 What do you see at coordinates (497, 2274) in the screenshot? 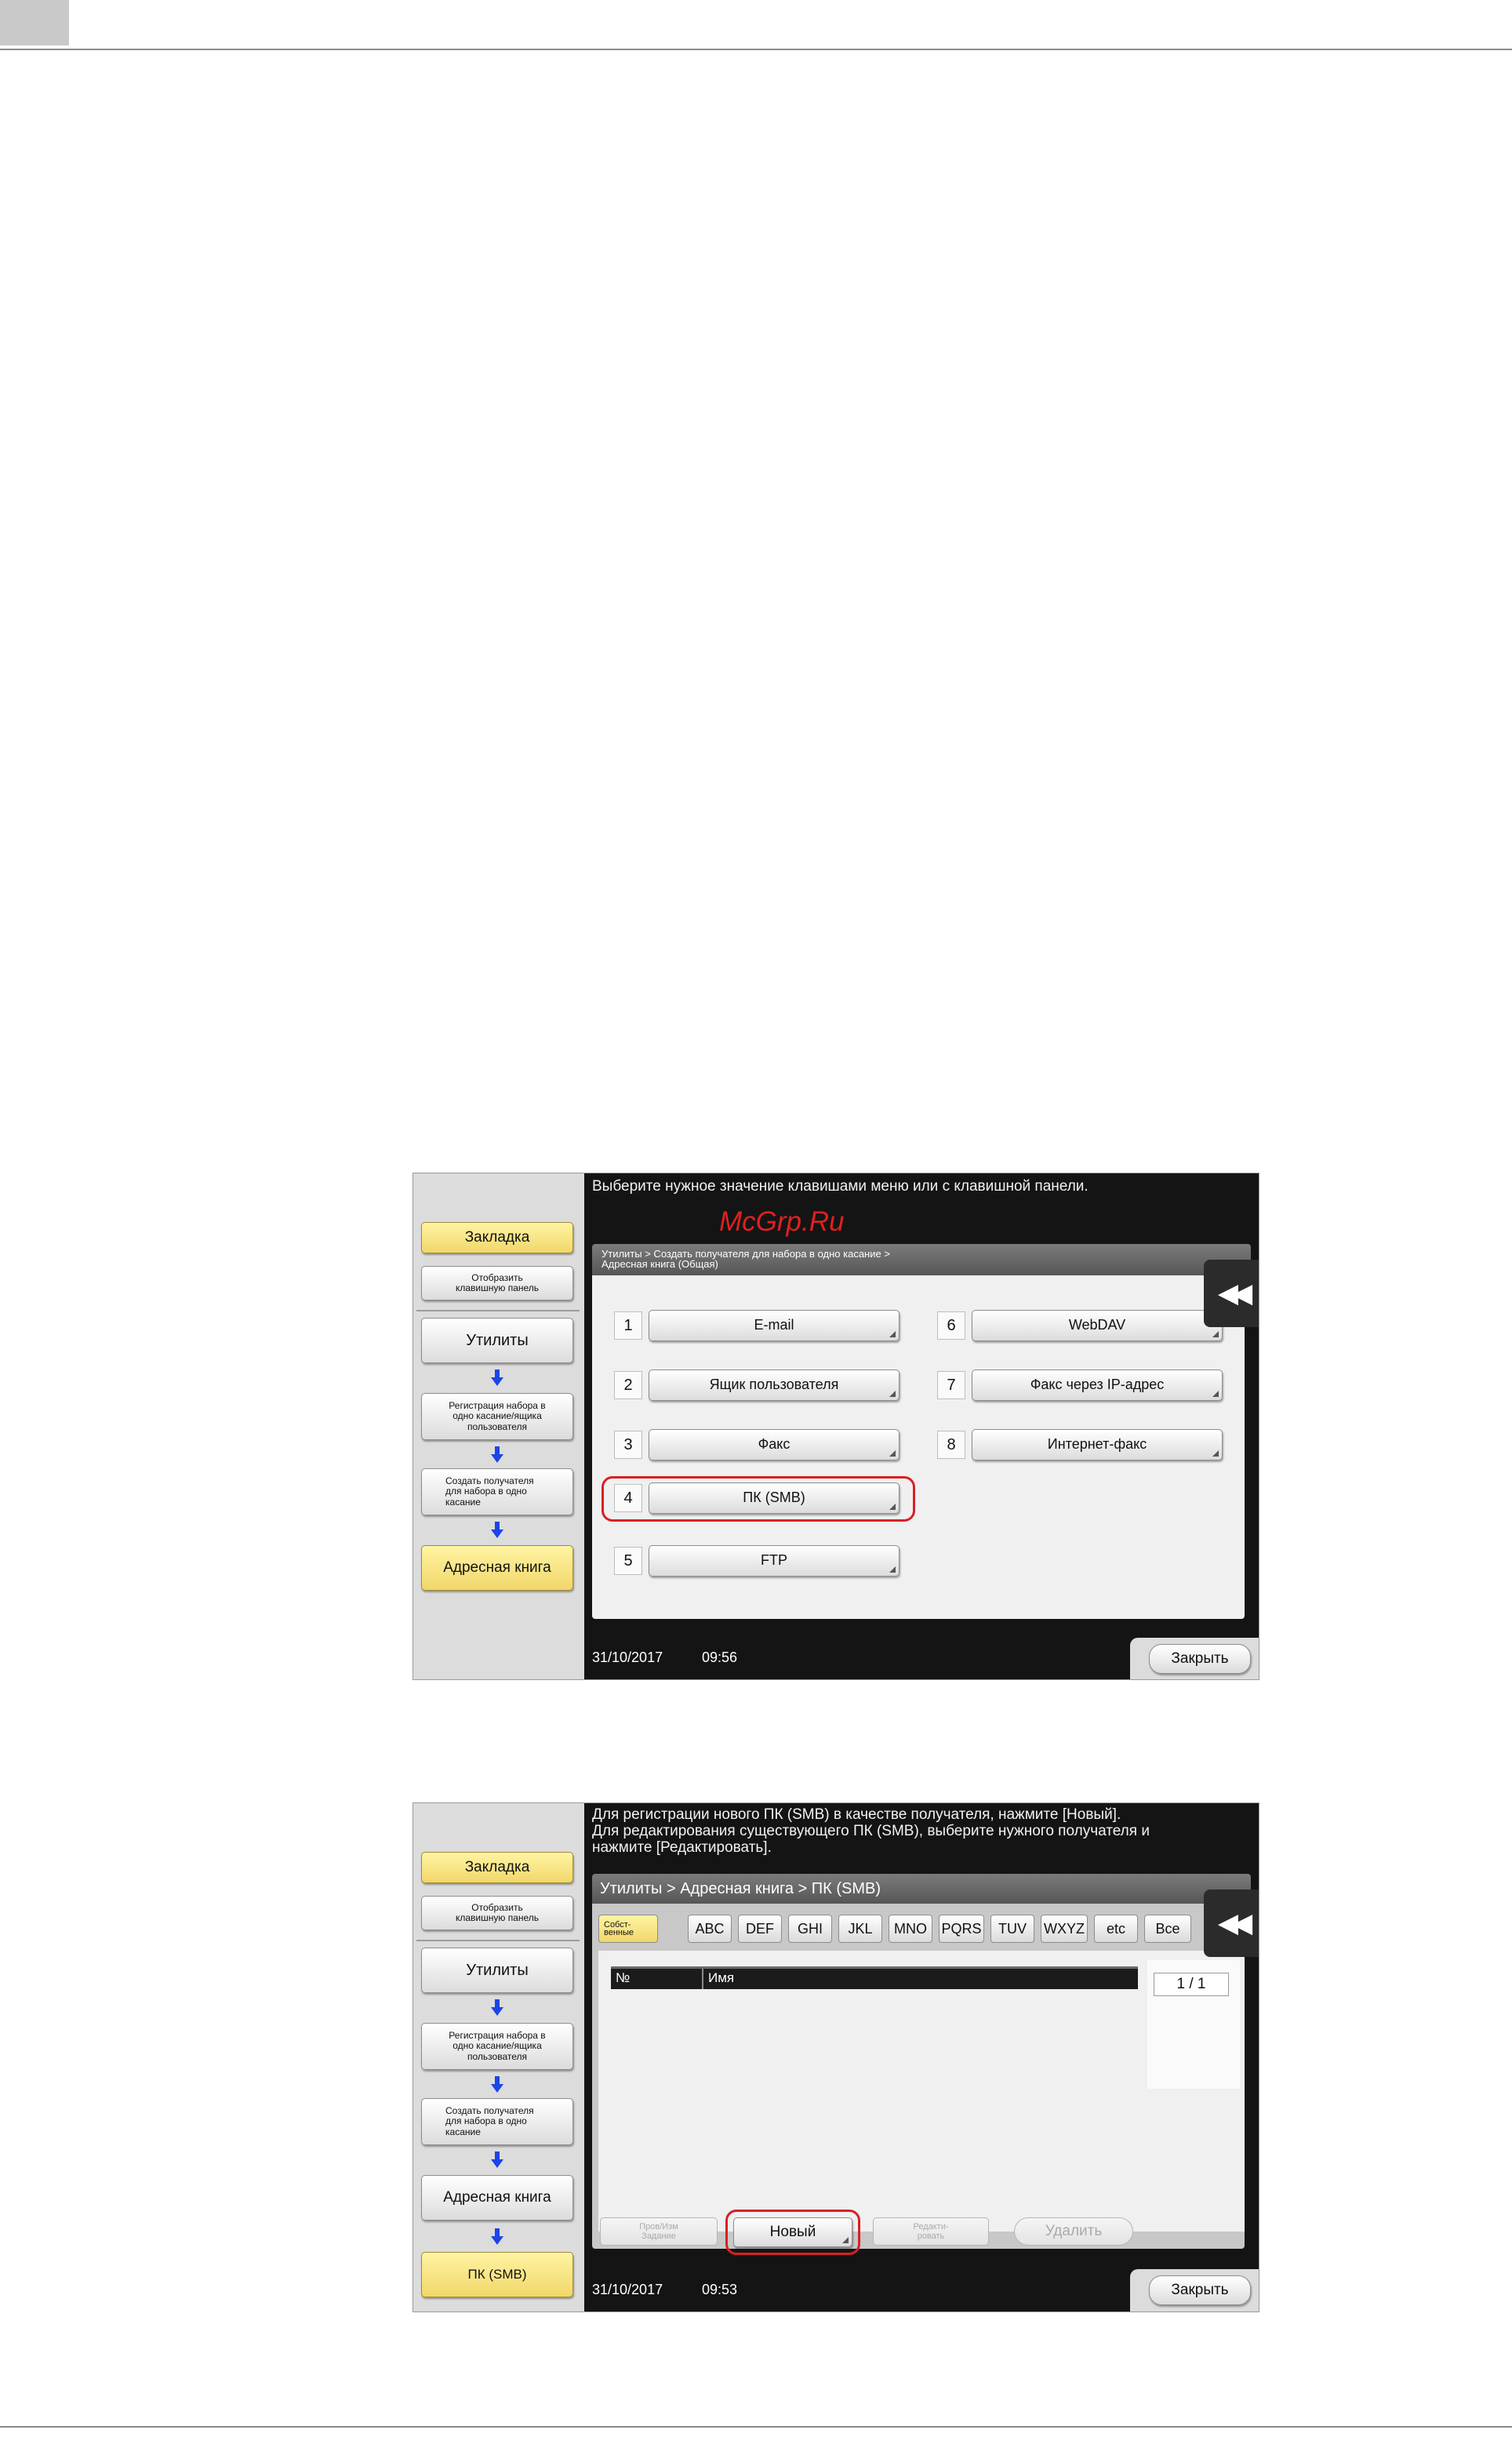
I see `pc-smb-nav-button: ПК (SMB)` at bounding box center [497, 2274].